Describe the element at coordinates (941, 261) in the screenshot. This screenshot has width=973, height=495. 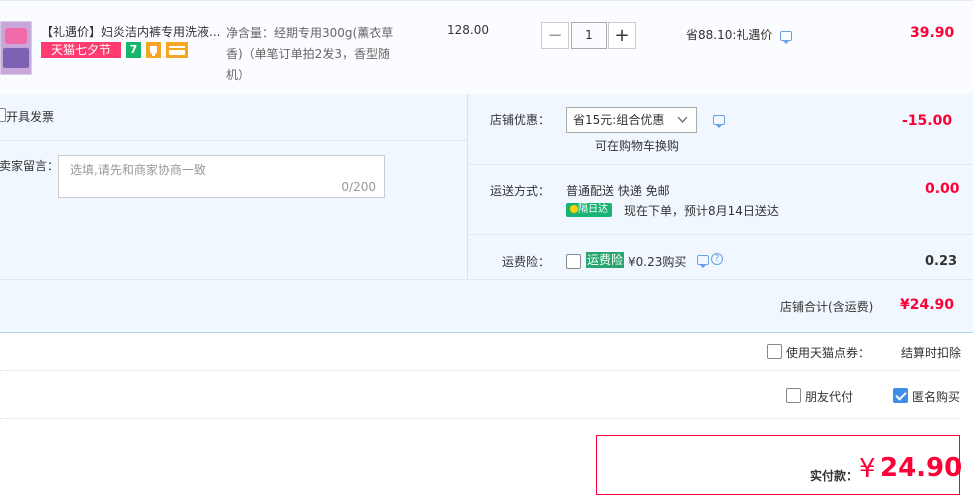
I see `insurance-amount: 0.23` at that location.